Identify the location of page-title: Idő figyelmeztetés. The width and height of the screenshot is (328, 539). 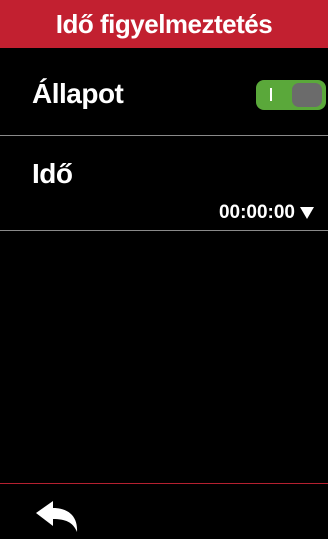
(164, 23).